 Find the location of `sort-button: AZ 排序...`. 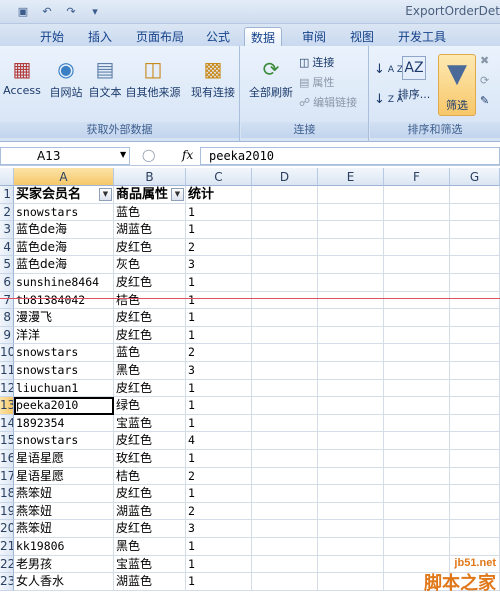

sort-button: AZ 排序... is located at coordinates (414, 78).